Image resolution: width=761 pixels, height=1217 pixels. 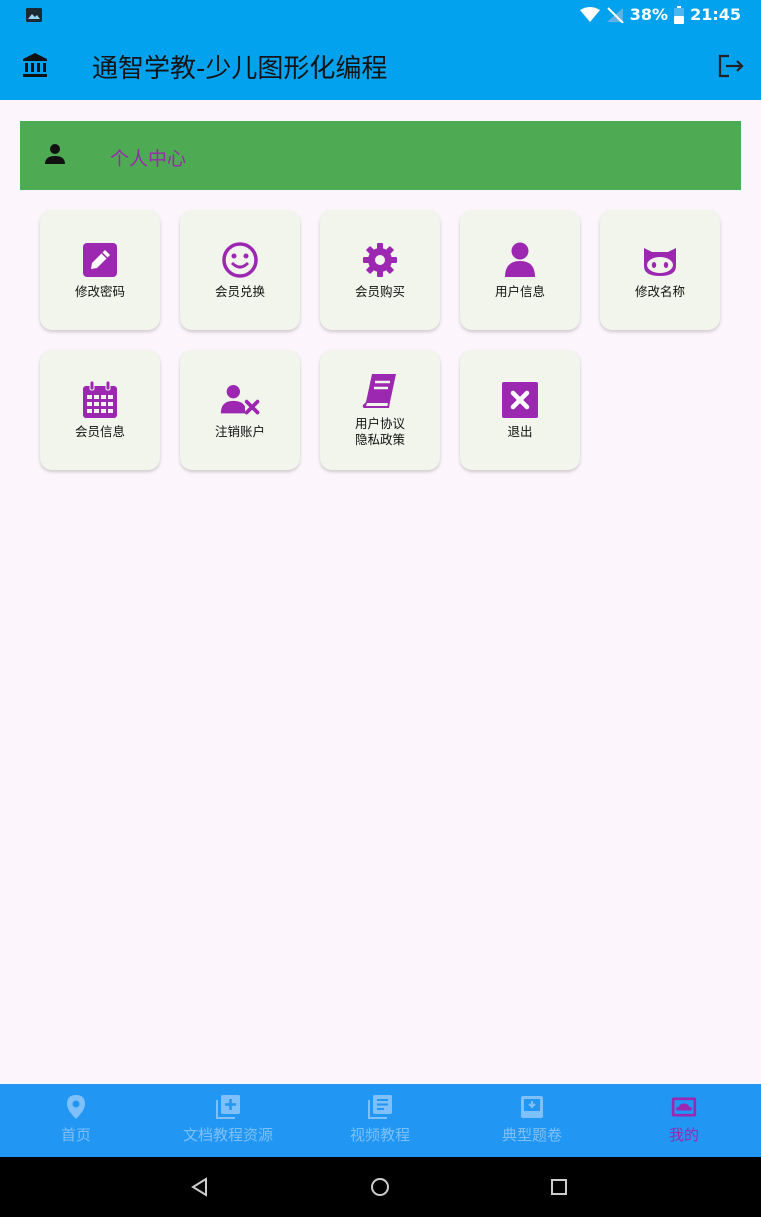 I want to click on nav-docs: 文档教程资源, so click(x=228, y=1119).